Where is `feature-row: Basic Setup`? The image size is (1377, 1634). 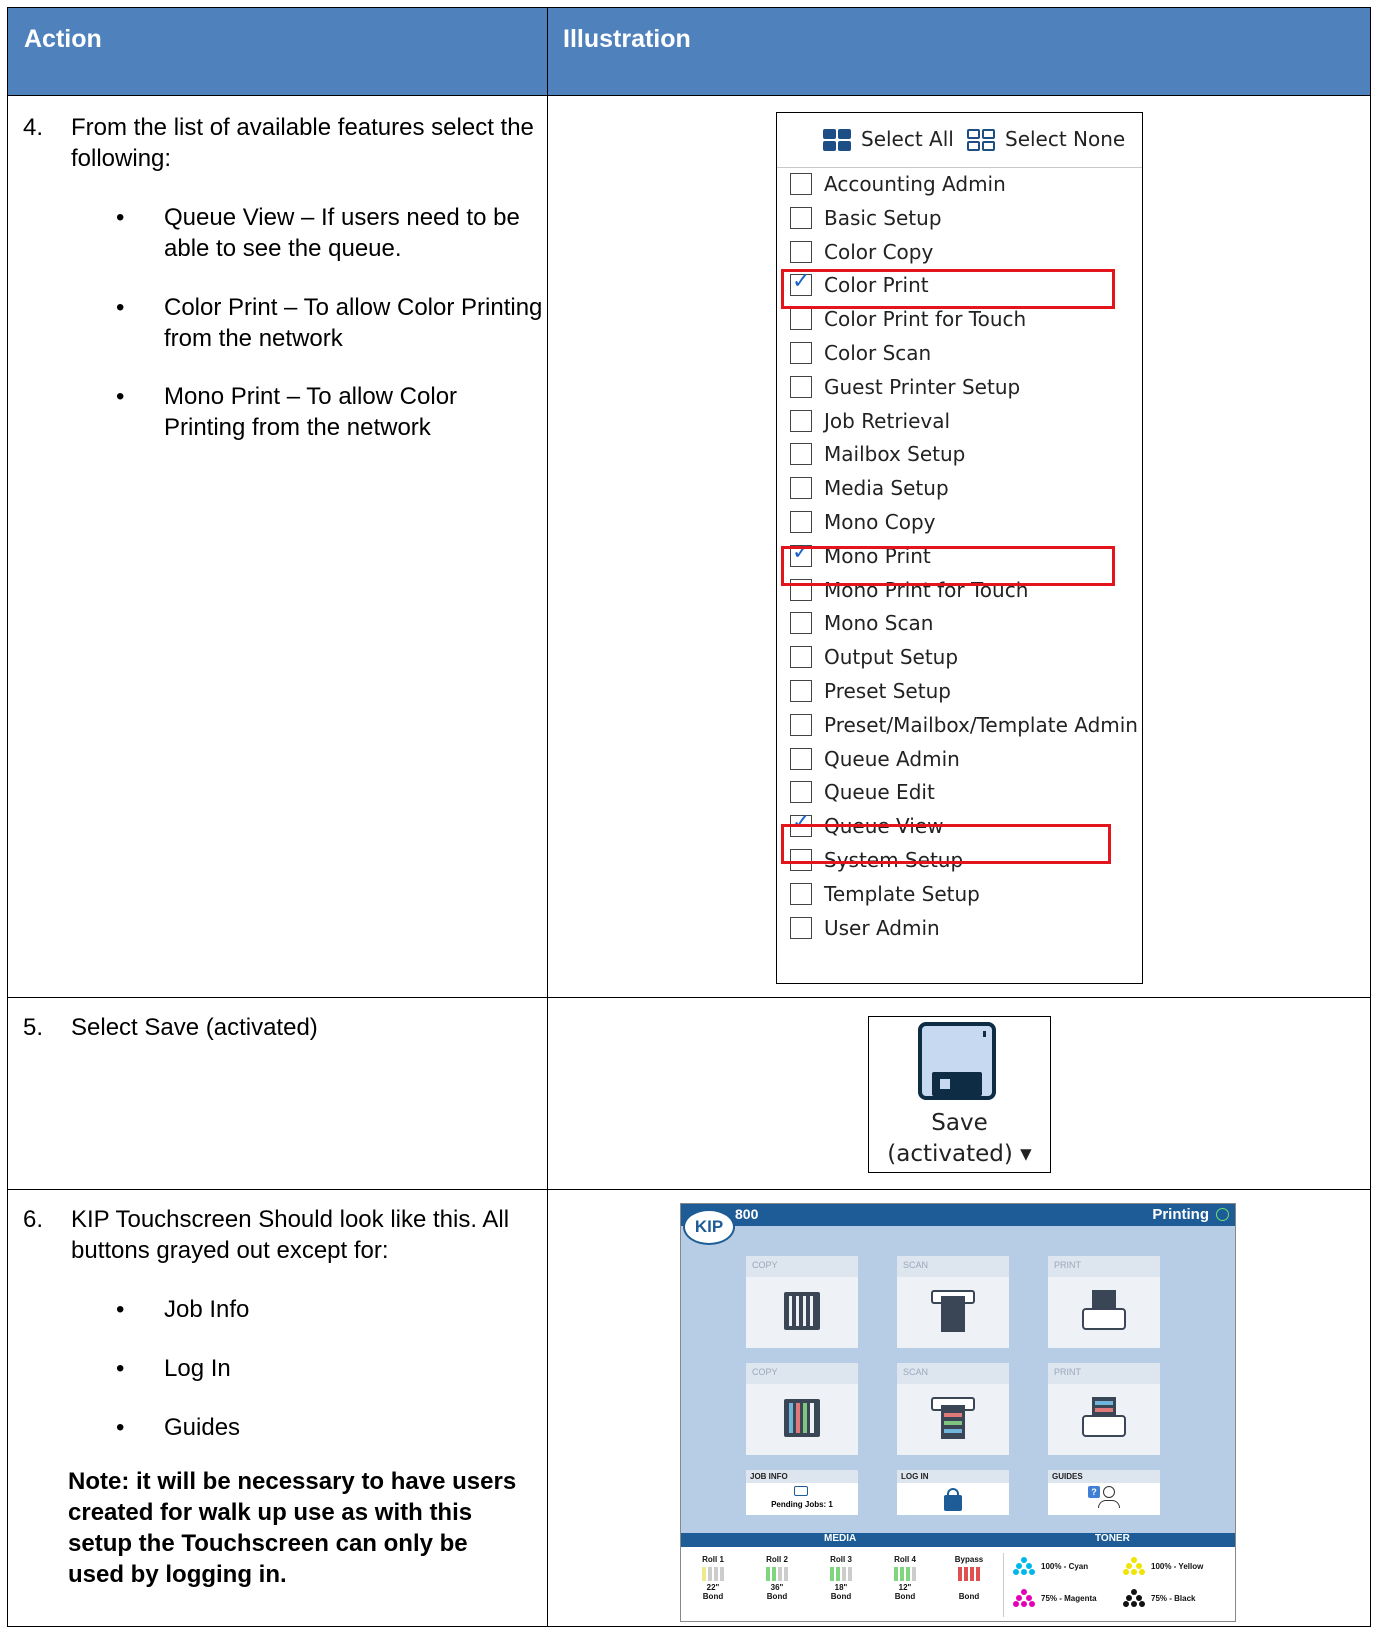
feature-row: Basic Setup is located at coordinates (959, 220).